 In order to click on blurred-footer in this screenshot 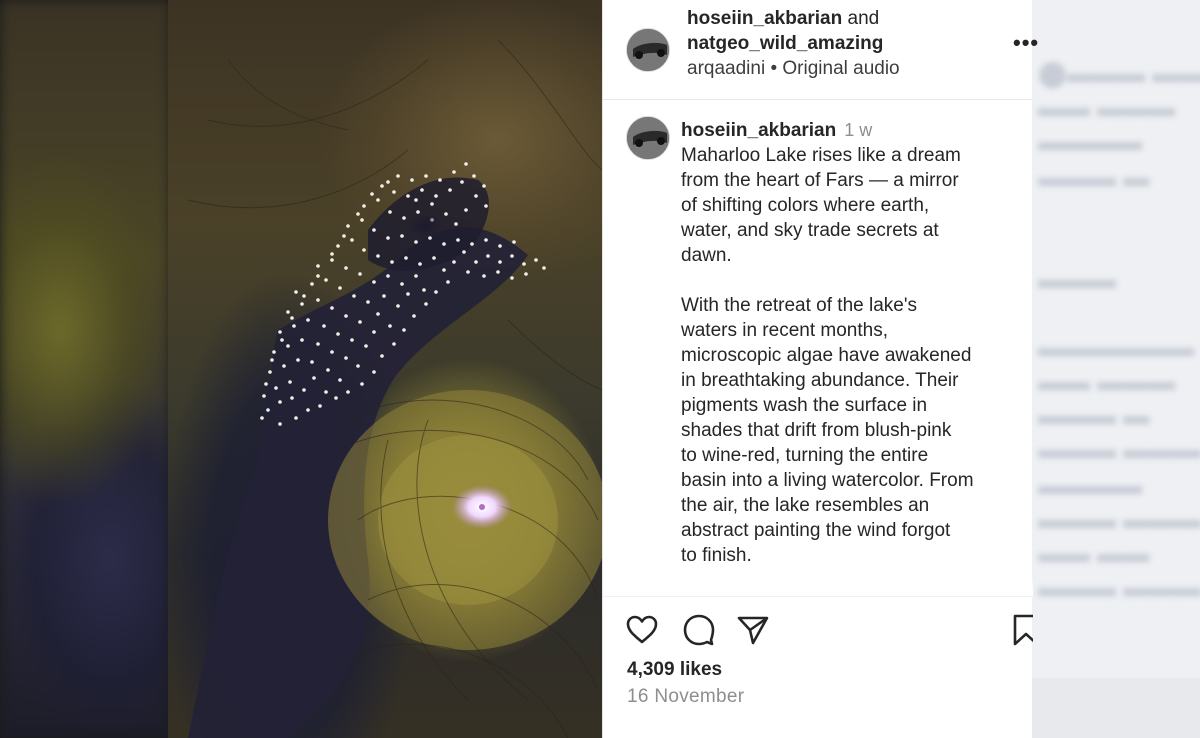, I will do `click(1116, 708)`.